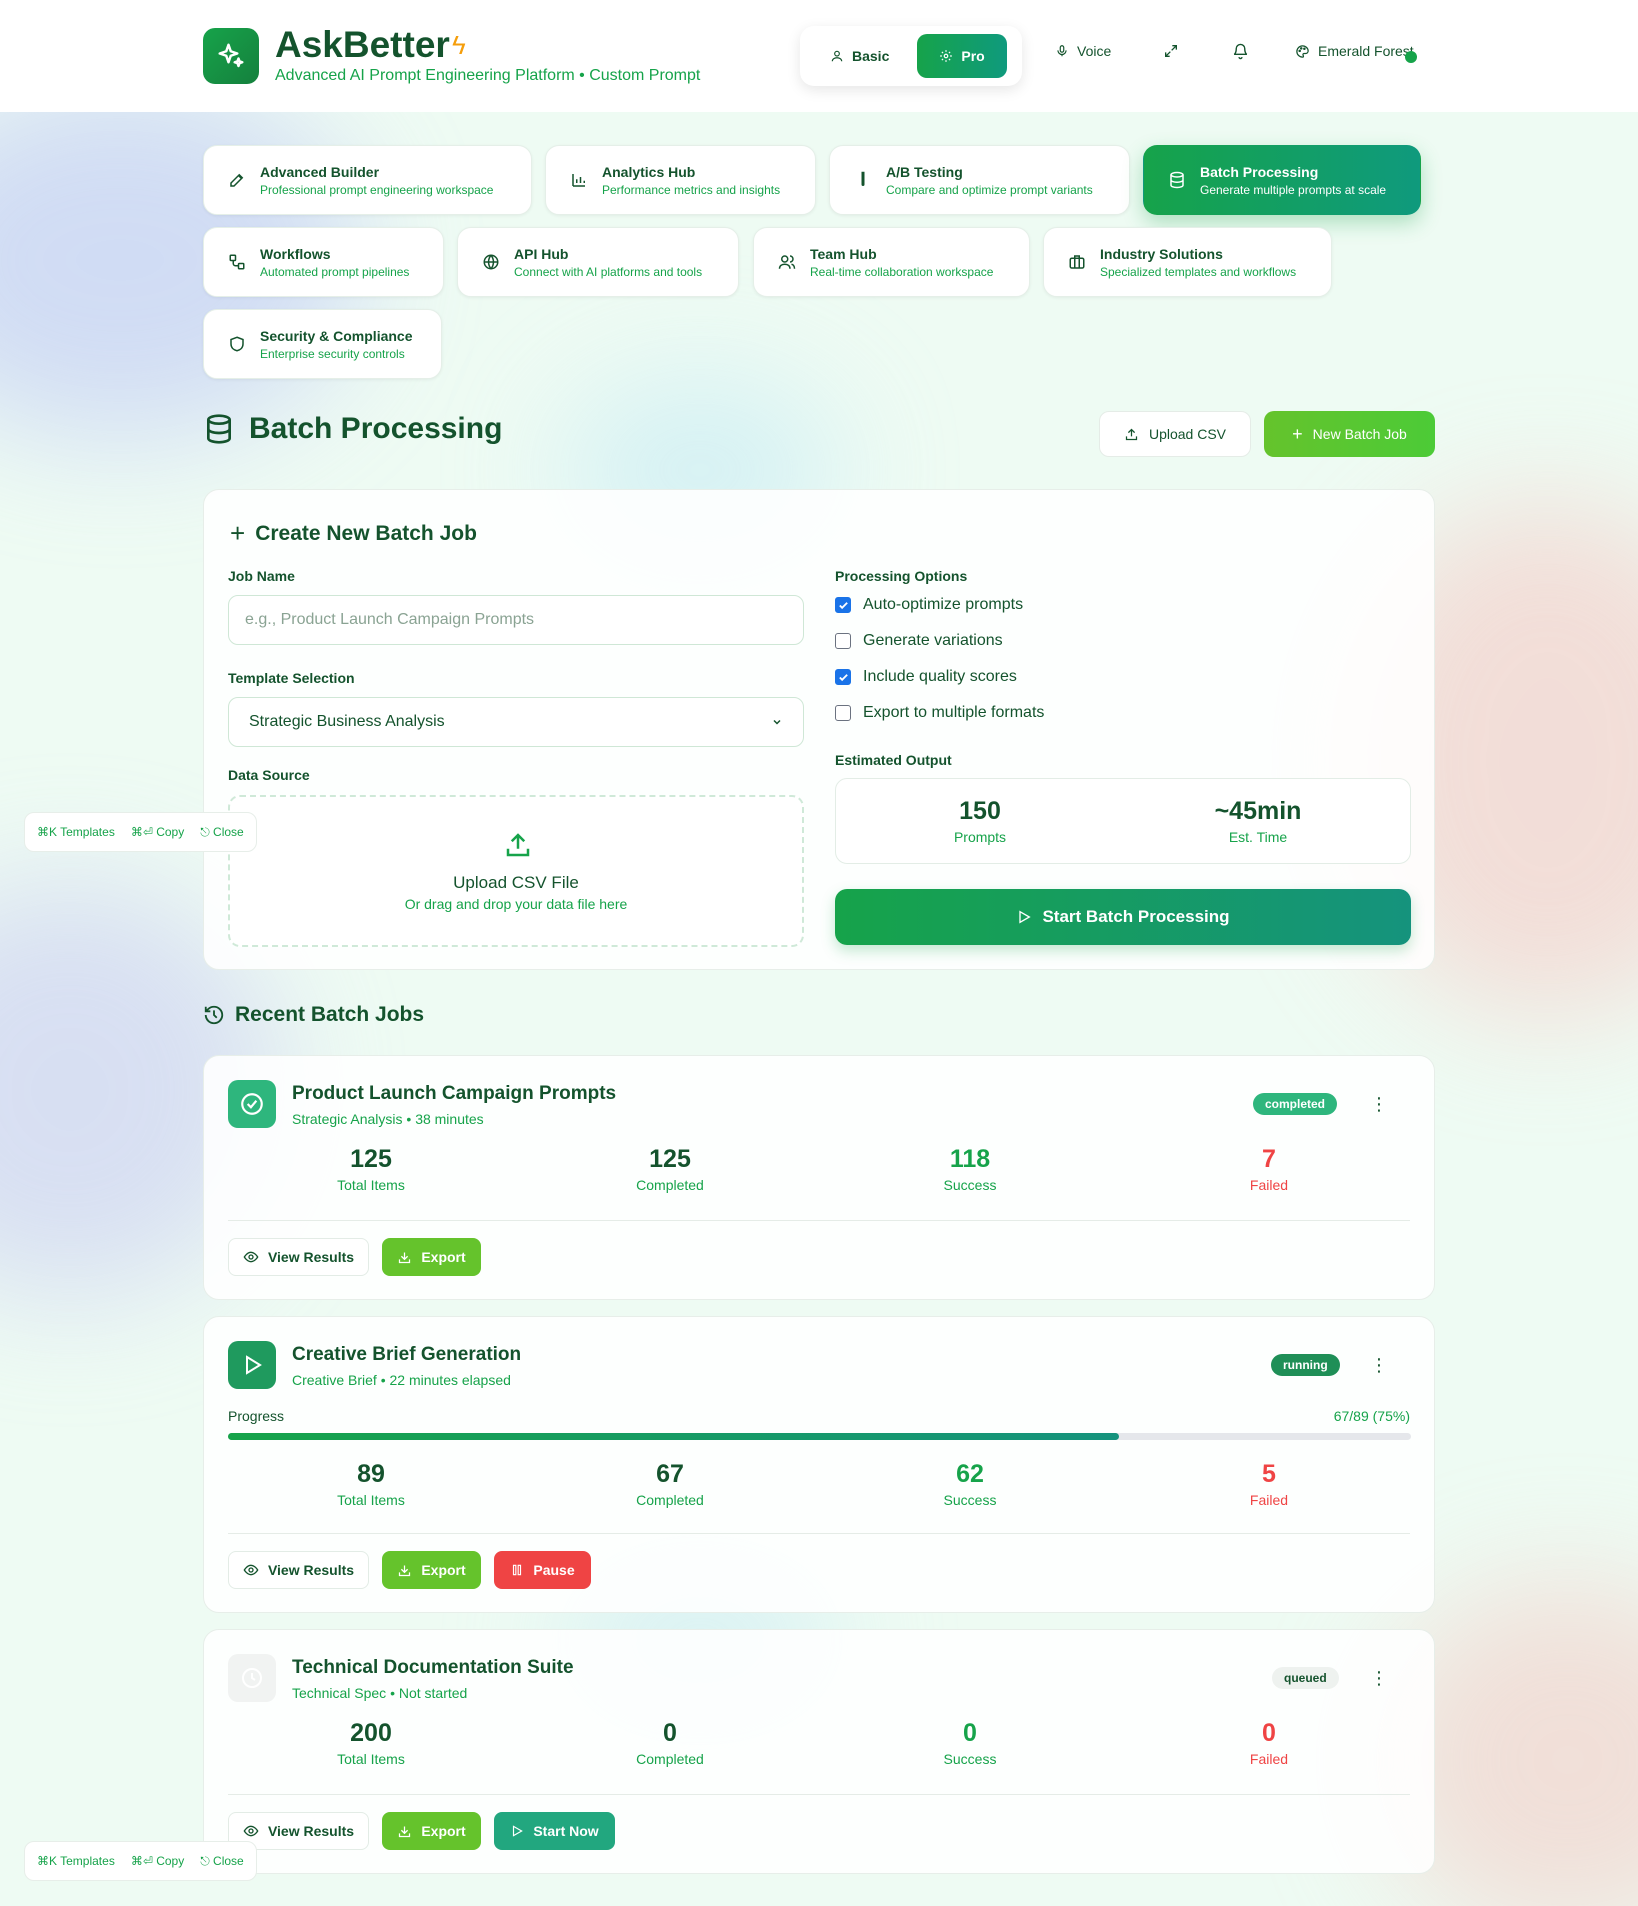  What do you see at coordinates (459, 45) in the screenshot?
I see `bolt-icon: ϟ` at bounding box center [459, 45].